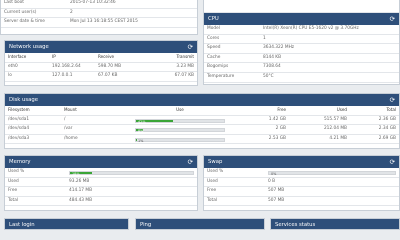 The width and height of the screenshot is (400, 240). I want to click on table-row: Free 414.17 MB, so click(101, 191).